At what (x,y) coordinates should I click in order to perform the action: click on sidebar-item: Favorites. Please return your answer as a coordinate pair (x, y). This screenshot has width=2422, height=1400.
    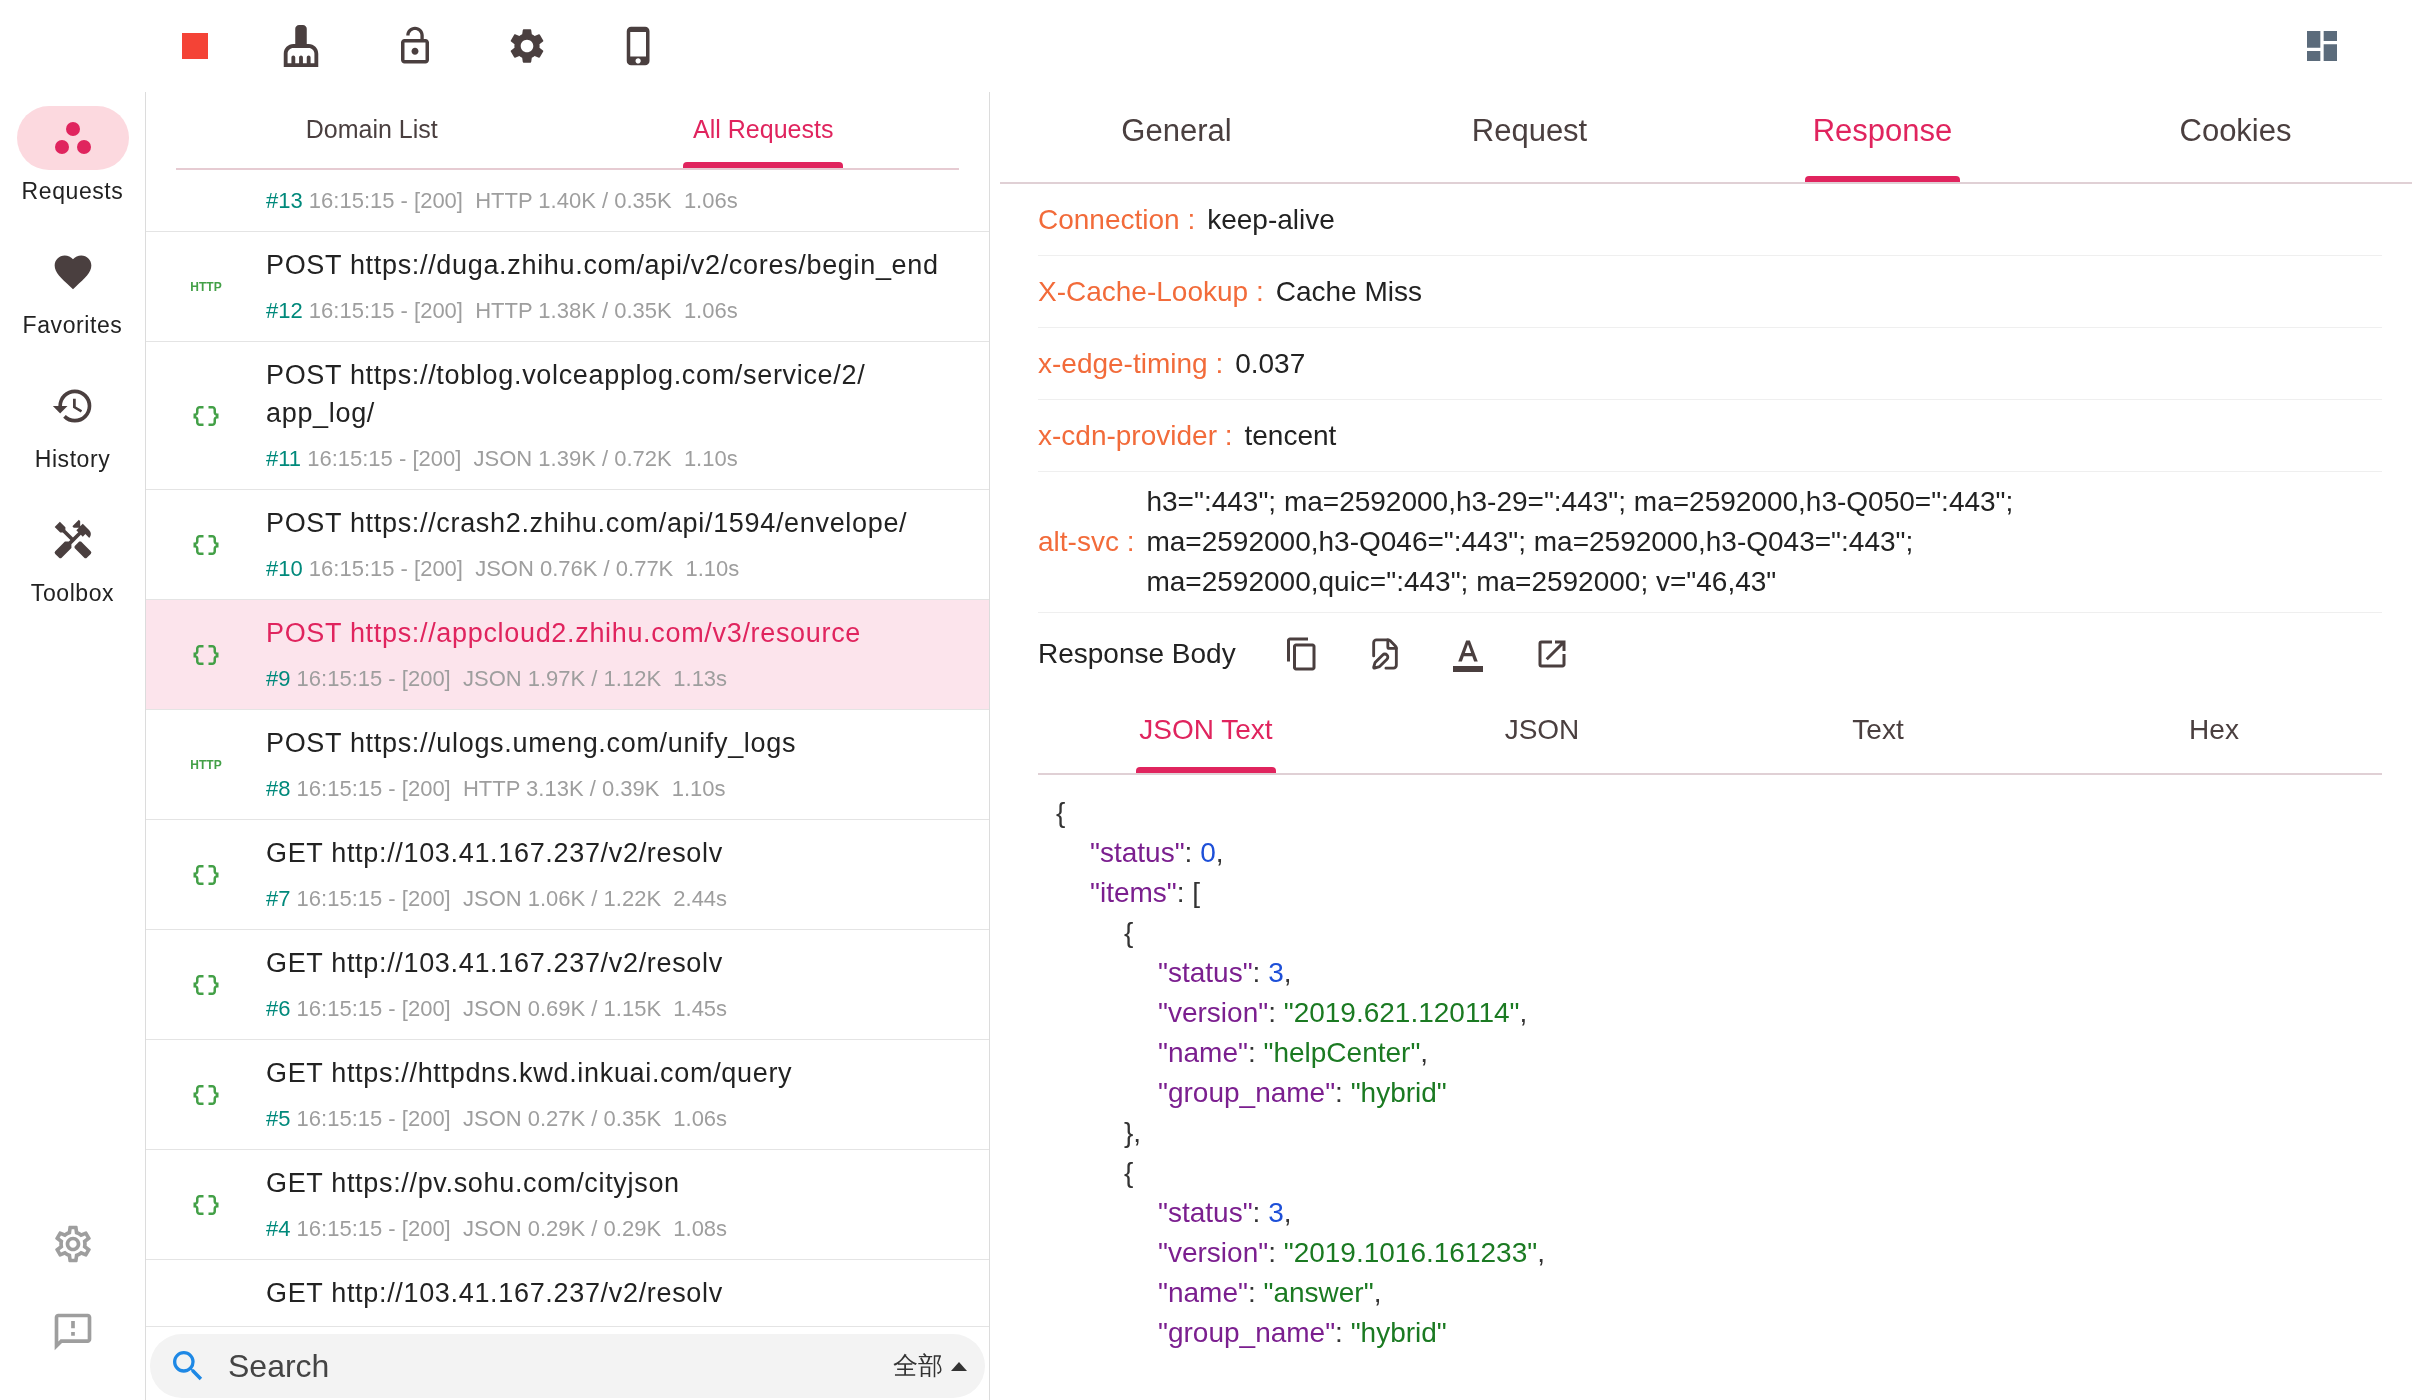
    Looking at the image, I should click on (72, 293).